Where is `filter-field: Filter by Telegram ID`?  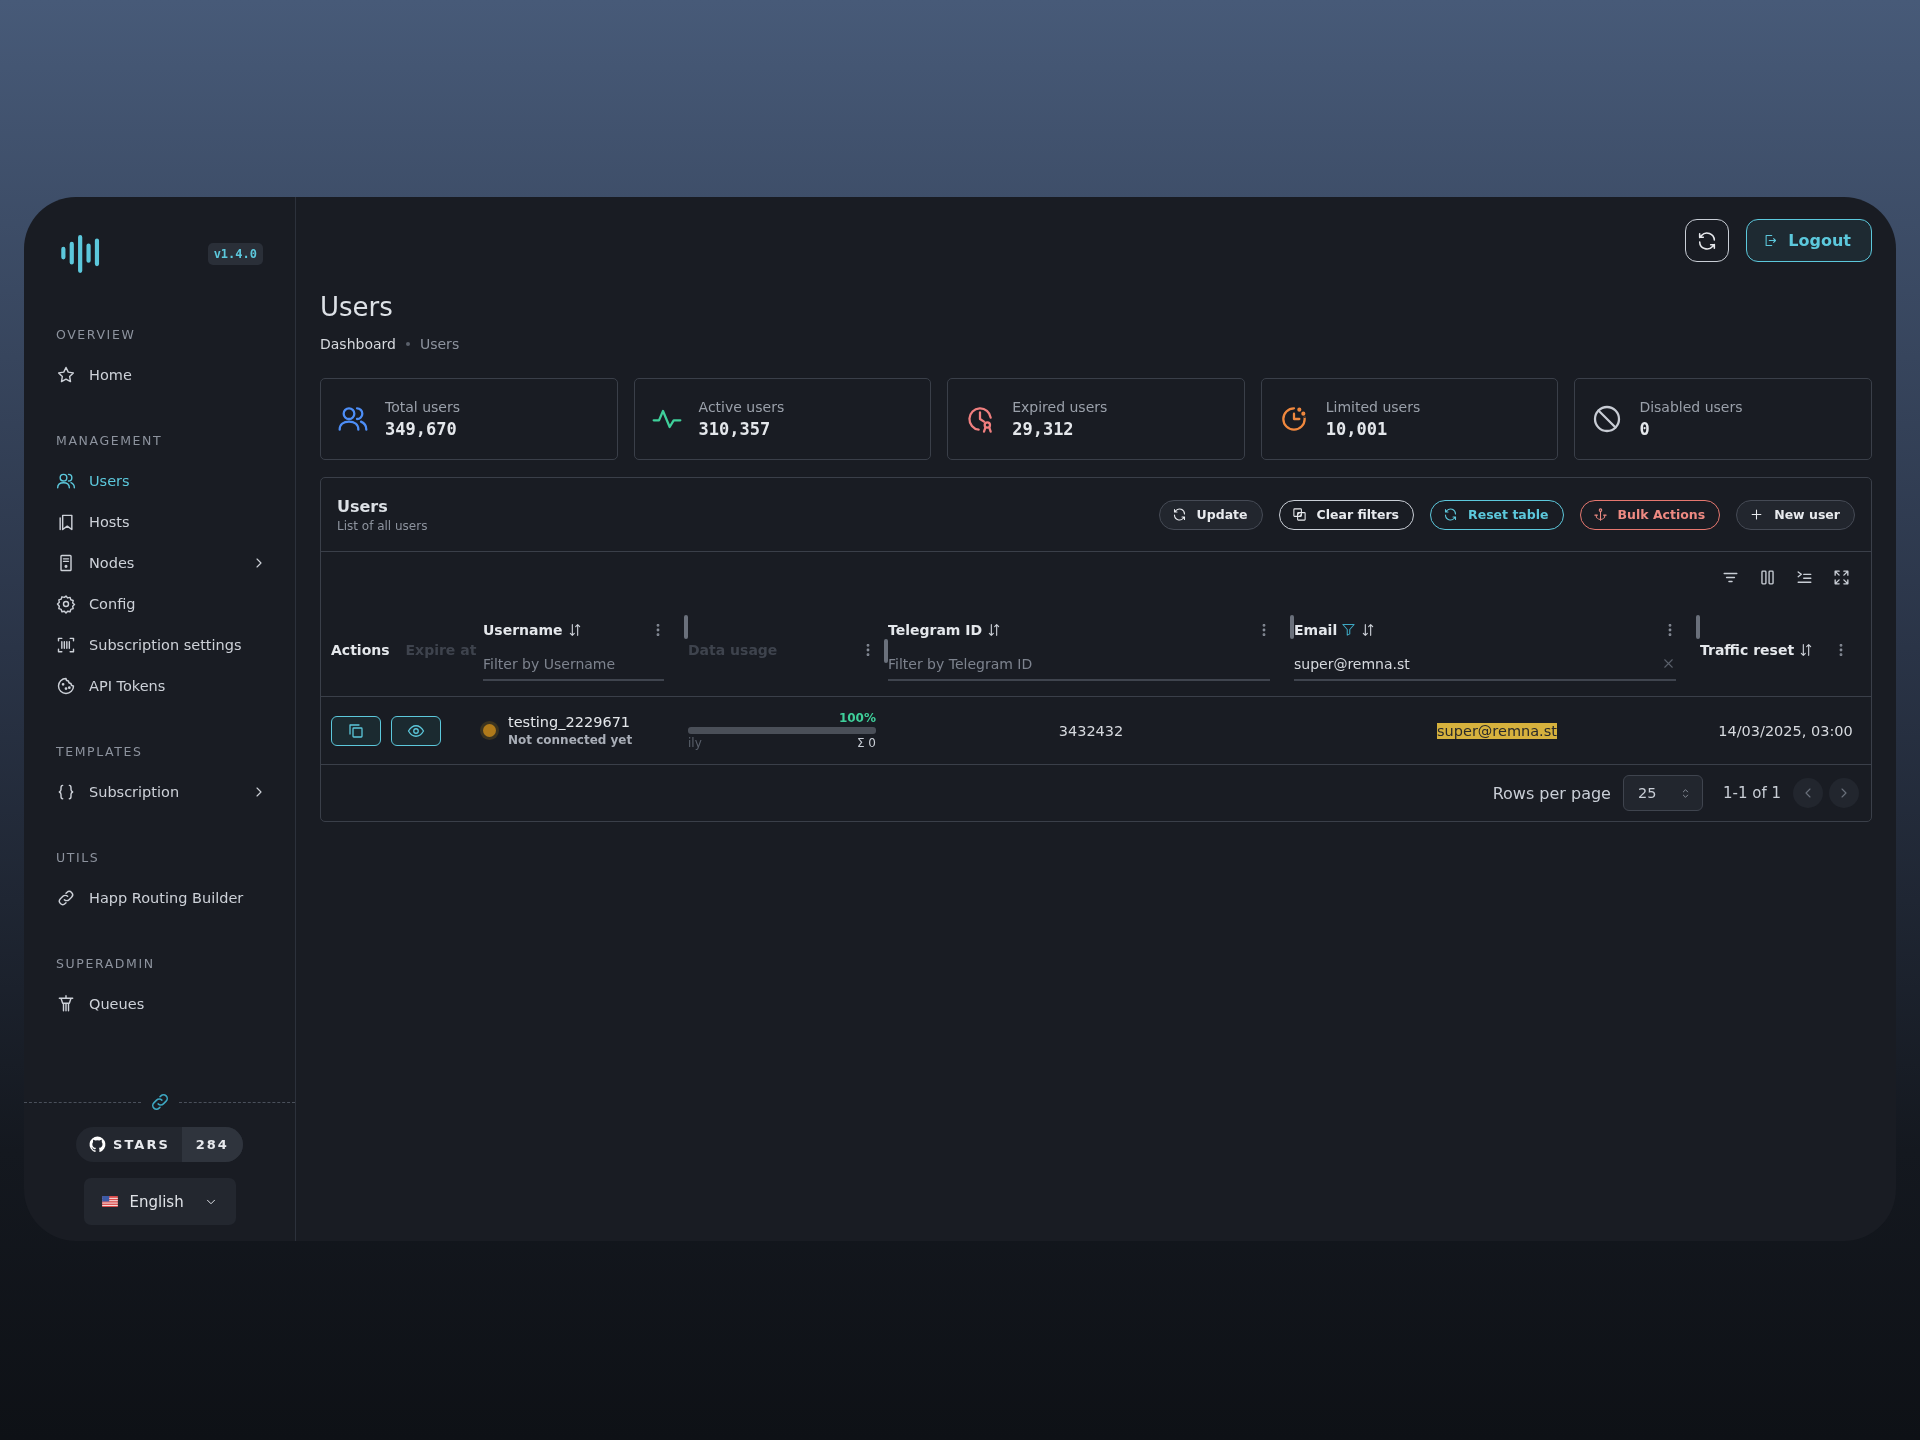 filter-field: Filter by Telegram ID is located at coordinates (1079, 663).